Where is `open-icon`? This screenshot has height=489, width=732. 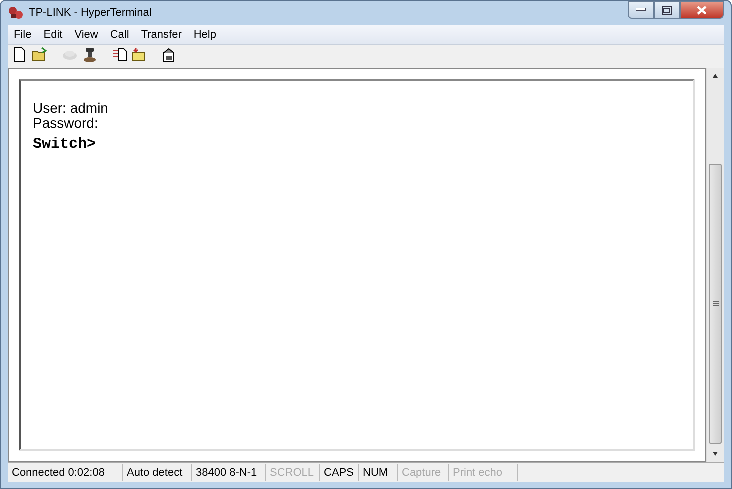 open-icon is located at coordinates (40, 55).